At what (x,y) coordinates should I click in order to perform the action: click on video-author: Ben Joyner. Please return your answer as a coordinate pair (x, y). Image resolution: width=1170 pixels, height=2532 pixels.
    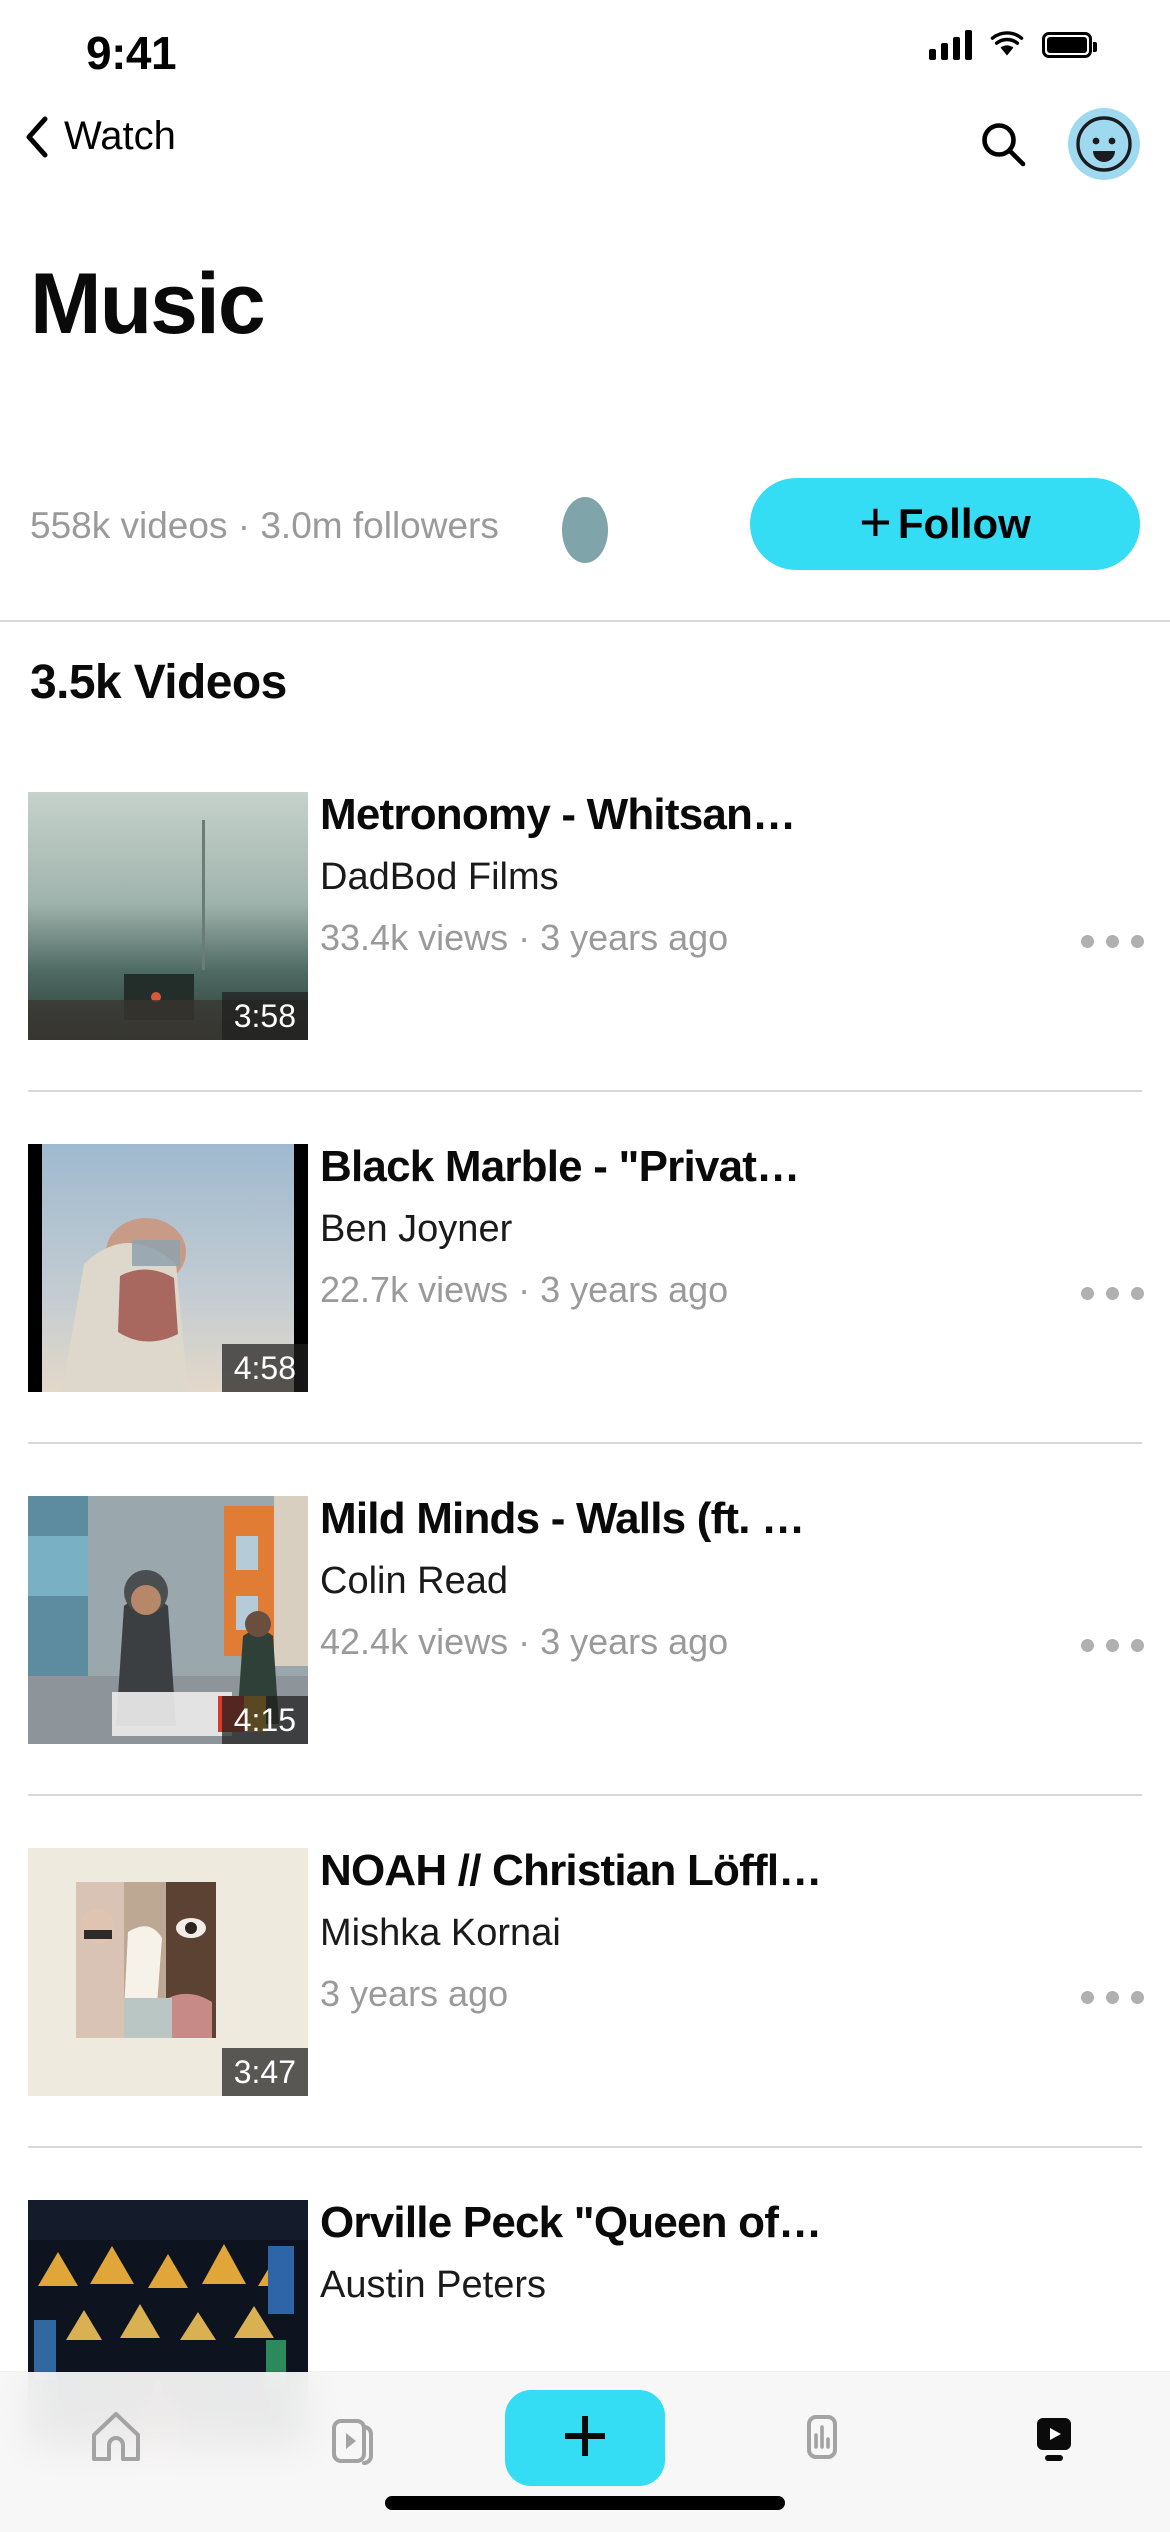
    Looking at the image, I should click on (685, 1229).